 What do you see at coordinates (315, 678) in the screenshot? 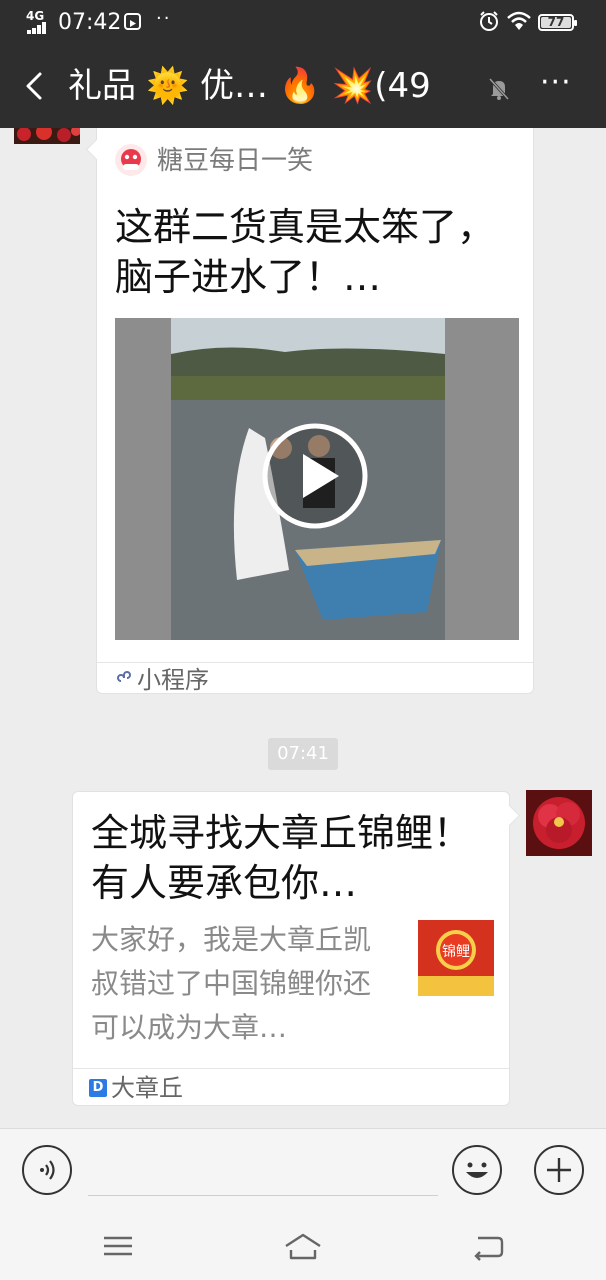
I see `card-footer: 小程序` at bounding box center [315, 678].